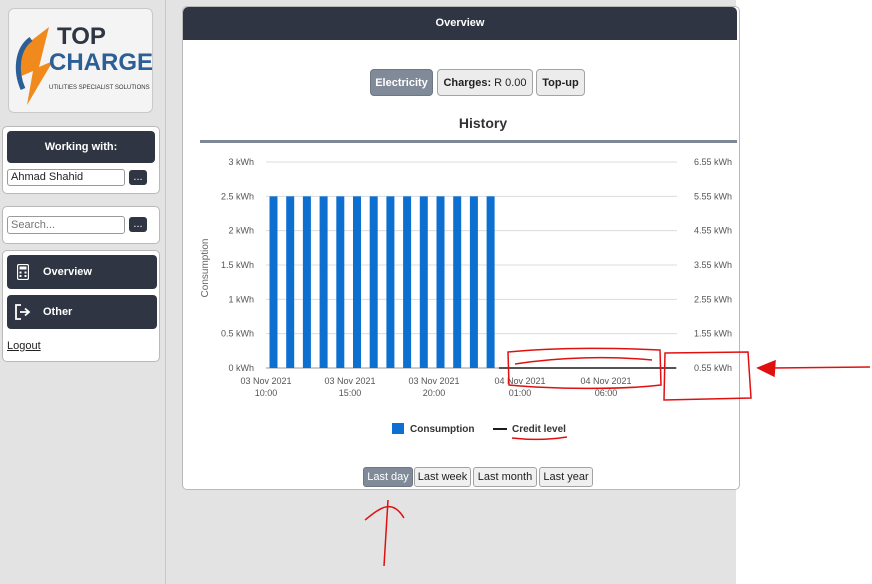 This screenshot has width=872, height=584. What do you see at coordinates (241, 368) in the screenshot?
I see `y-tick-left: 0 kWh` at bounding box center [241, 368].